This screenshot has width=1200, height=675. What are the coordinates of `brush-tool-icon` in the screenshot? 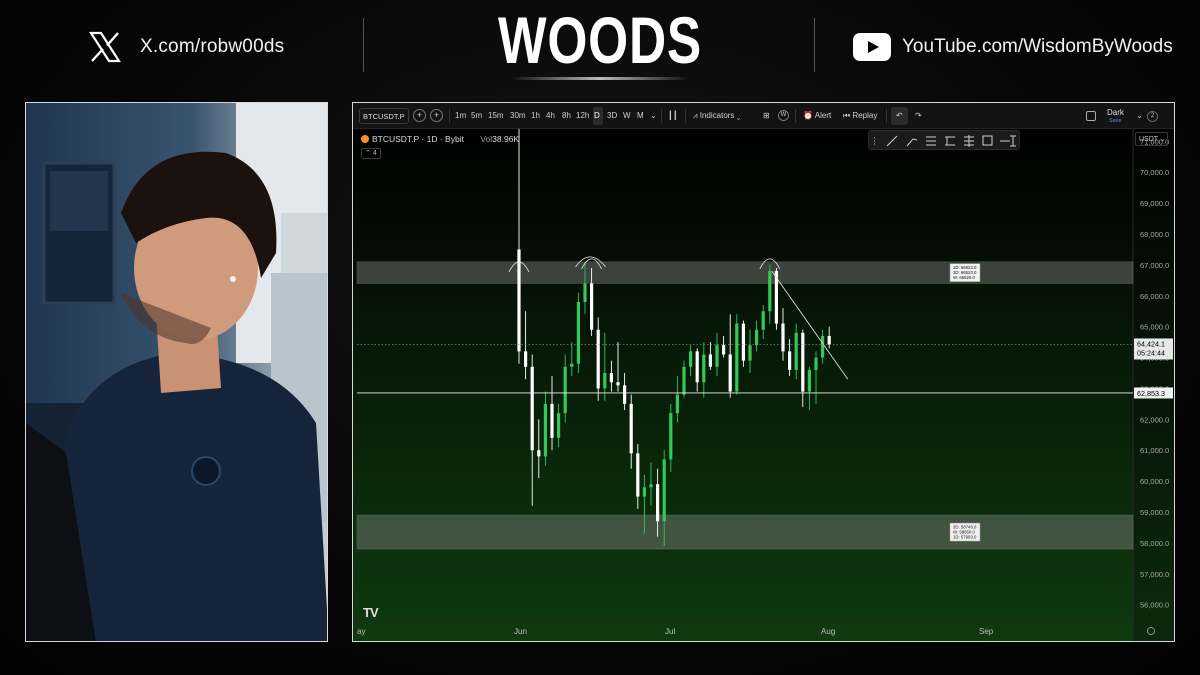 It's located at (912, 142).